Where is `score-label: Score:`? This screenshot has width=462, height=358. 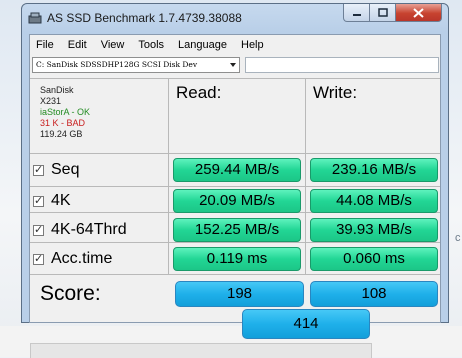 score-label: Score: is located at coordinates (70, 293).